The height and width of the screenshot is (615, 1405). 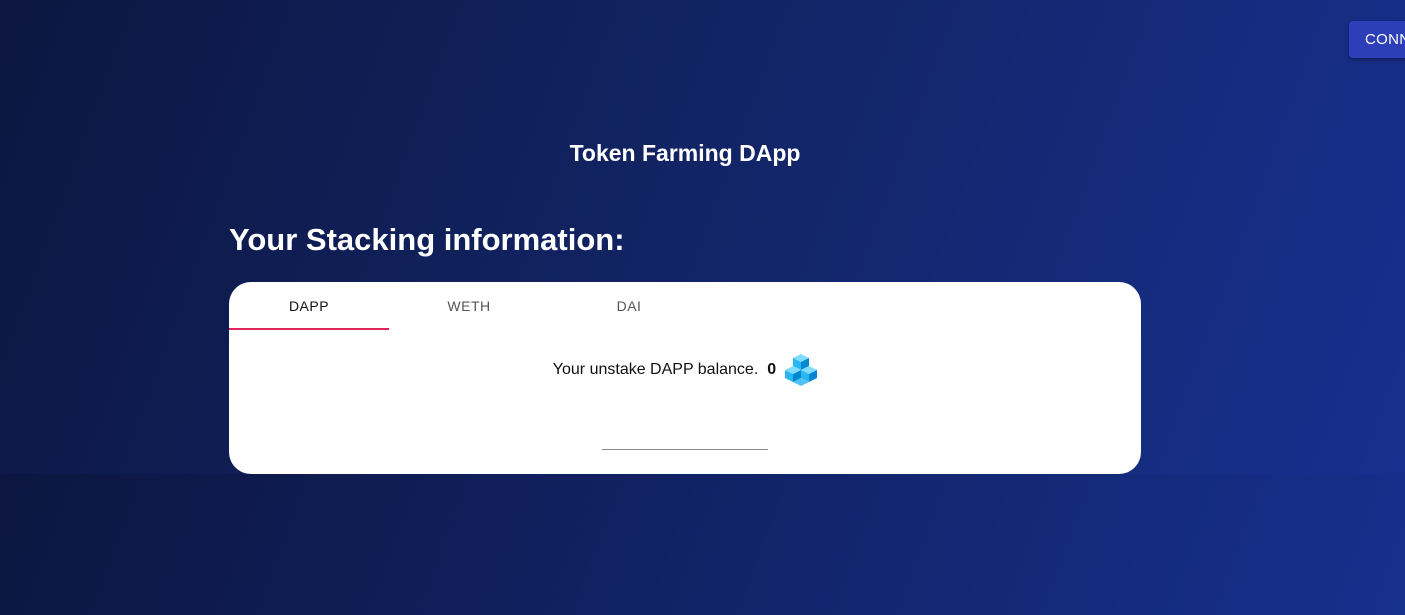 What do you see at coordinates (801, 370) in the screenshot?
I see `dapp-token-cube-icon` at bounding box center [801, 370].